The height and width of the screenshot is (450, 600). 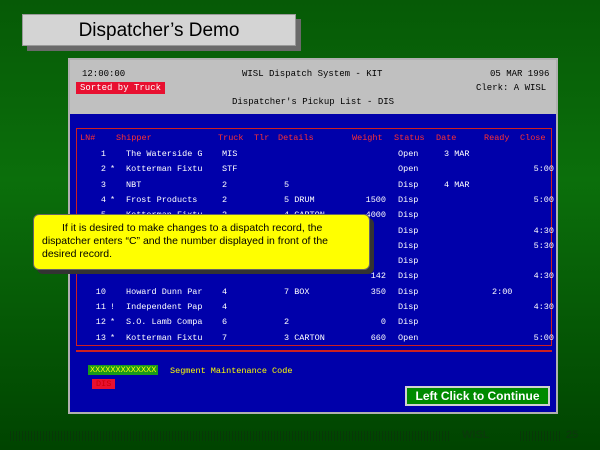 What do you see at coordinates (408, 261) in the screenshot?
I see `row-8-status: Disp` at bounding box center [408, 261].